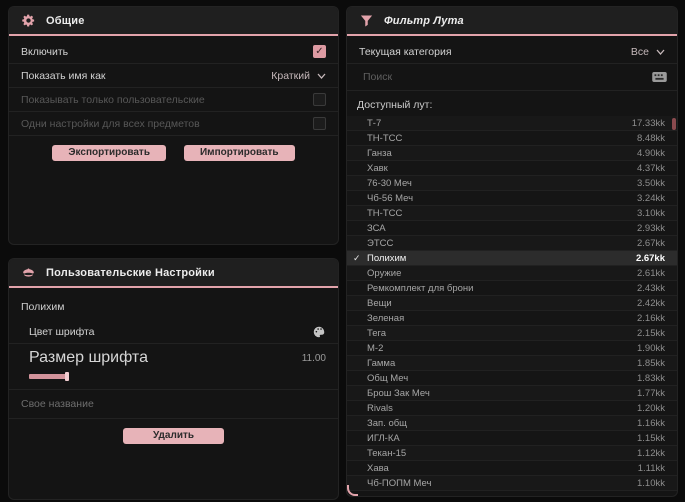 This screenshot has width=685, height=502. I want to click on loot-row: Гамма 1.85kk, so click(512, 363).